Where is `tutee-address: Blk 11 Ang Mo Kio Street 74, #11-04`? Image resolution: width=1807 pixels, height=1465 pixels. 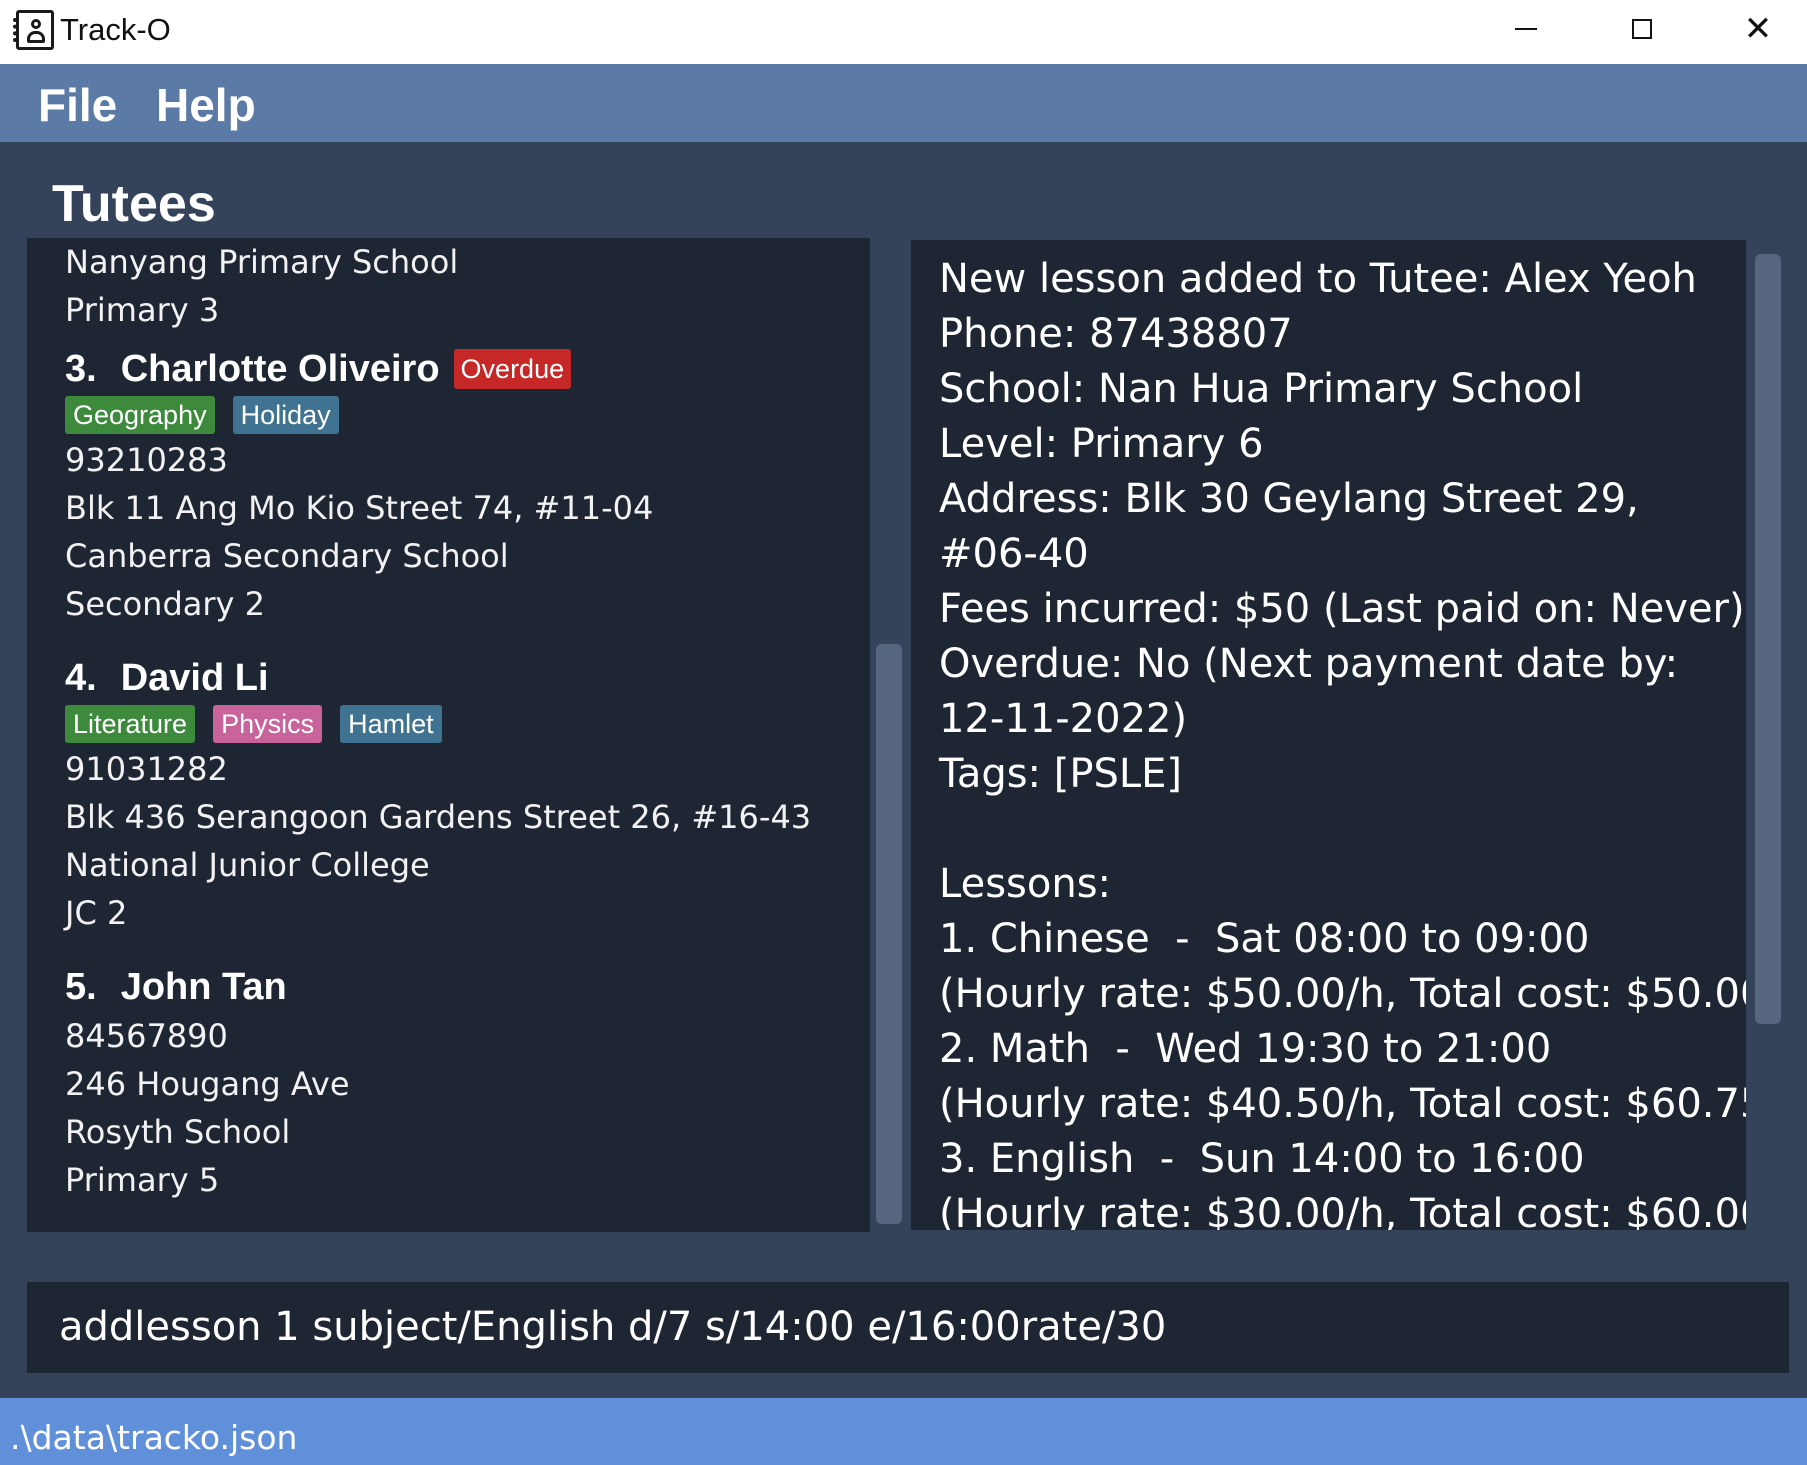
tutee-address: Blk 11 Ang Mo Kio Street 74, #11-04 is located at coordinates (359, 508).